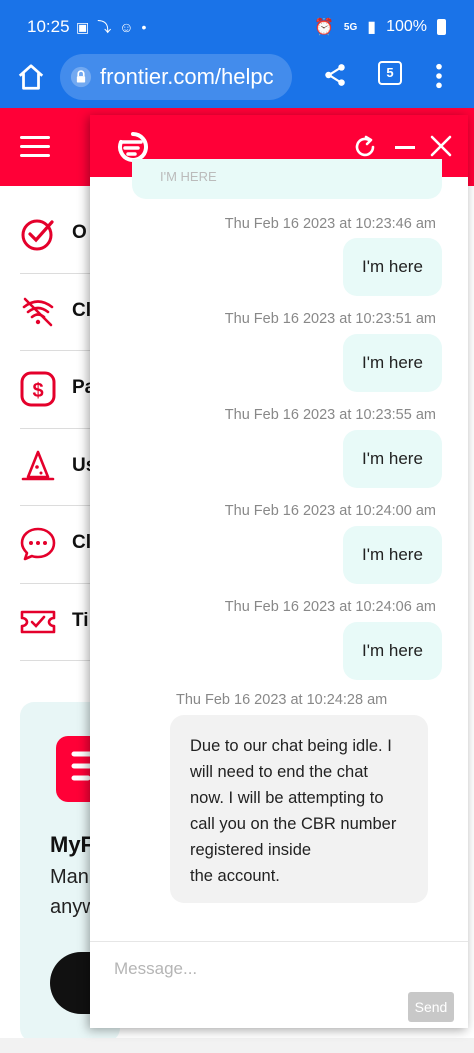 This screenshot has width=474, height=1053. I want to click on nav-bar-area, so click(237, 1045).